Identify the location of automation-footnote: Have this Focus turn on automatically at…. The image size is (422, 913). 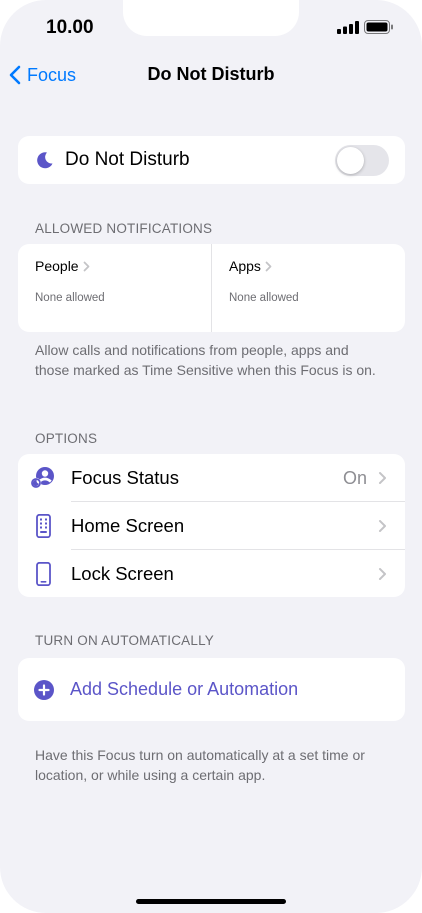
(200, 765).